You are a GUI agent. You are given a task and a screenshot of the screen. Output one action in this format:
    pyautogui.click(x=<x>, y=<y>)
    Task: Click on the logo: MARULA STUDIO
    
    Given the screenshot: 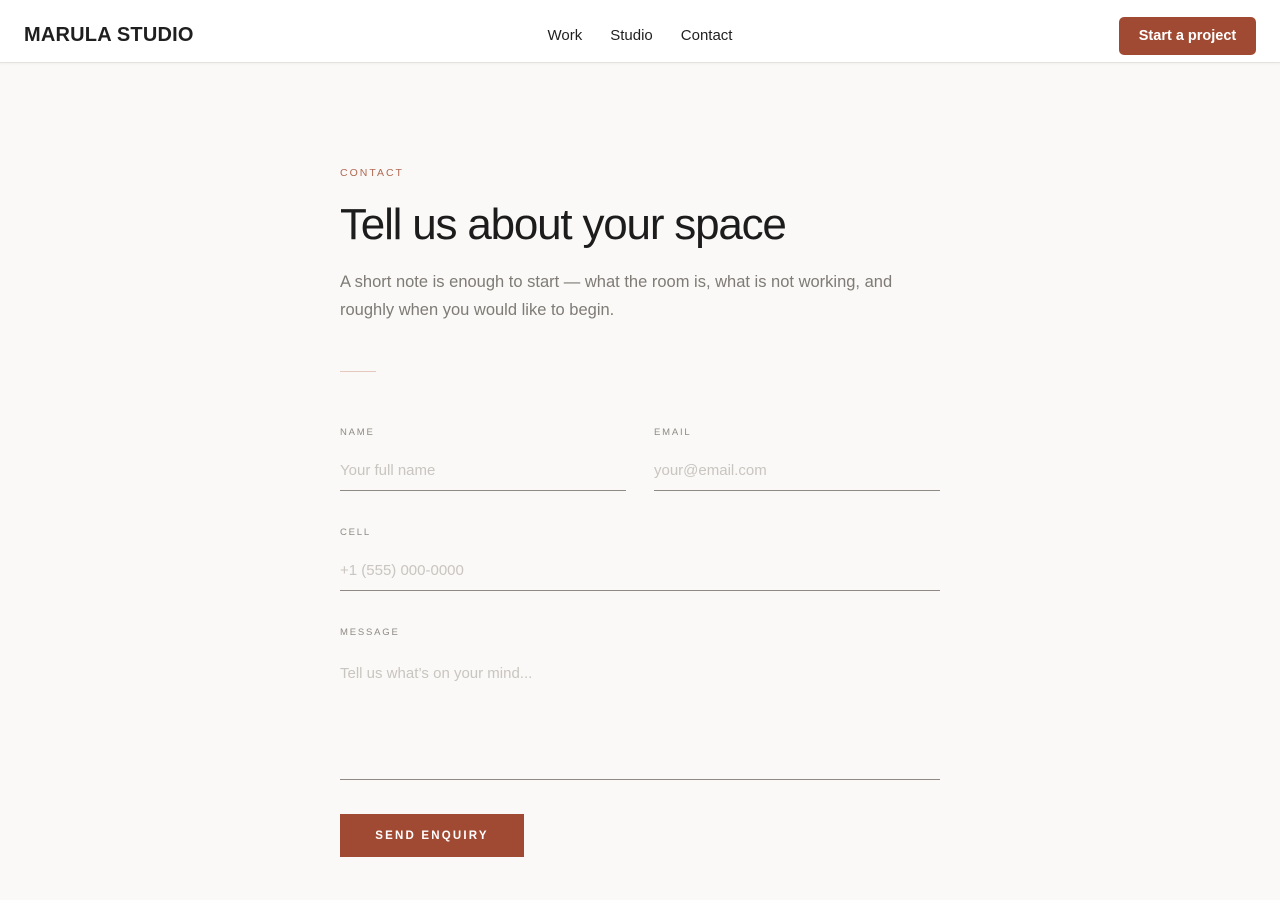 What is the action you would take?
    pyautogui.click(x=109, y=35)
    